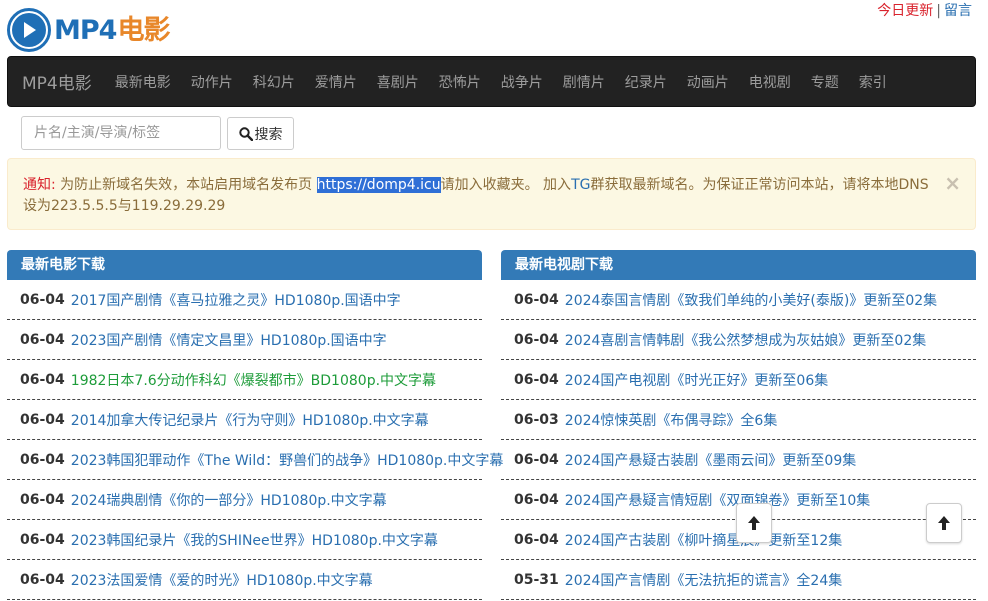 The width and height of the screenshot is (988, 601). I want to click on item-title-link: 2024喜剧言情韩剧《我公然梦想成为灰姑娘》更新至02集, so click(745, 340).